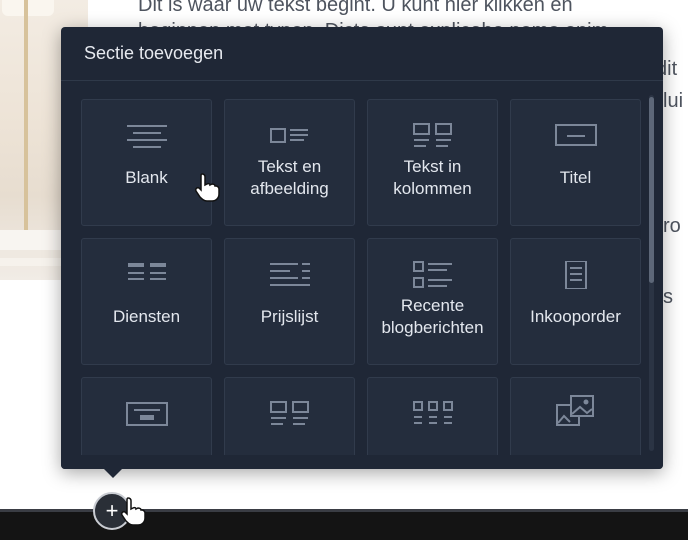 The height and width of the screenshot is (540, 688). I want to click on image-text-icon, so click(288, 135).